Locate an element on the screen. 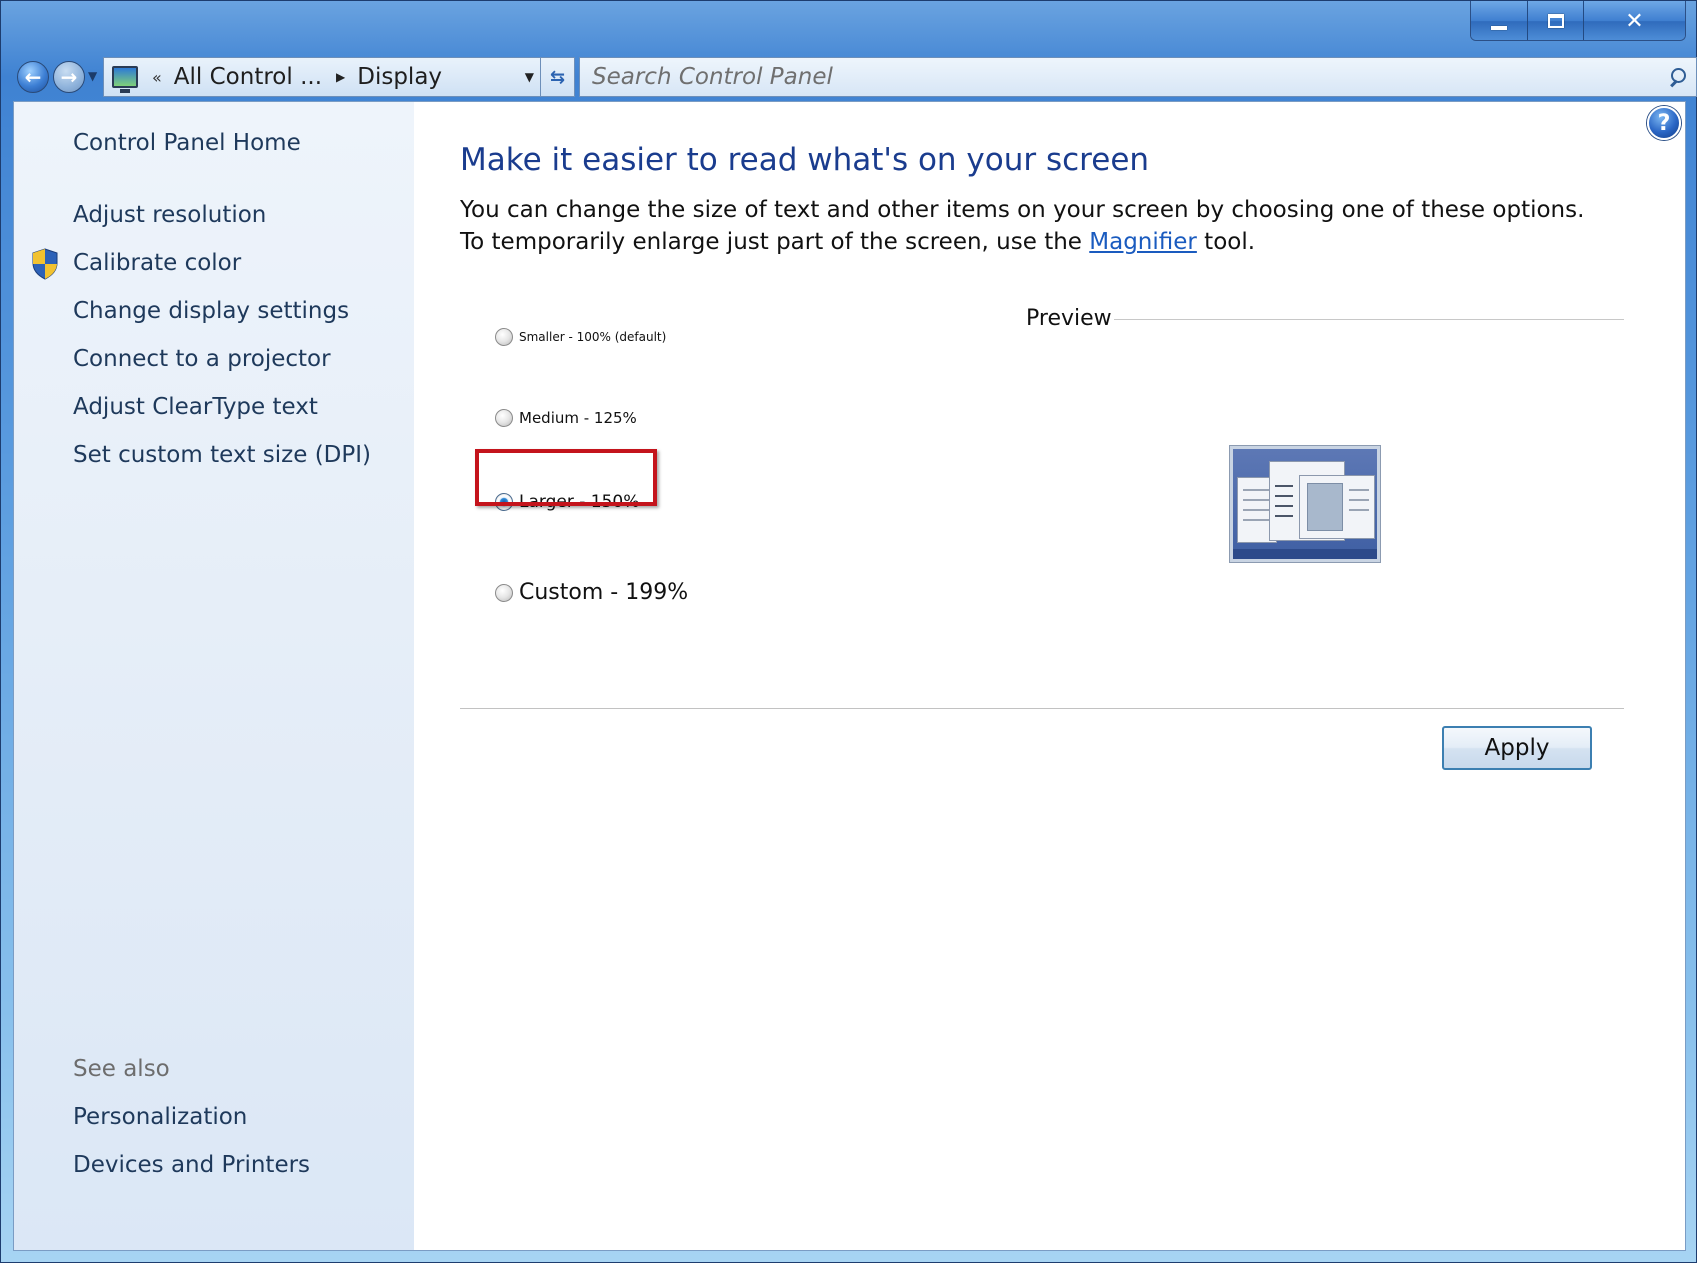 The height and width of the screenshot is (1263, 1697). search-input is located at coordinates (1122, 77).